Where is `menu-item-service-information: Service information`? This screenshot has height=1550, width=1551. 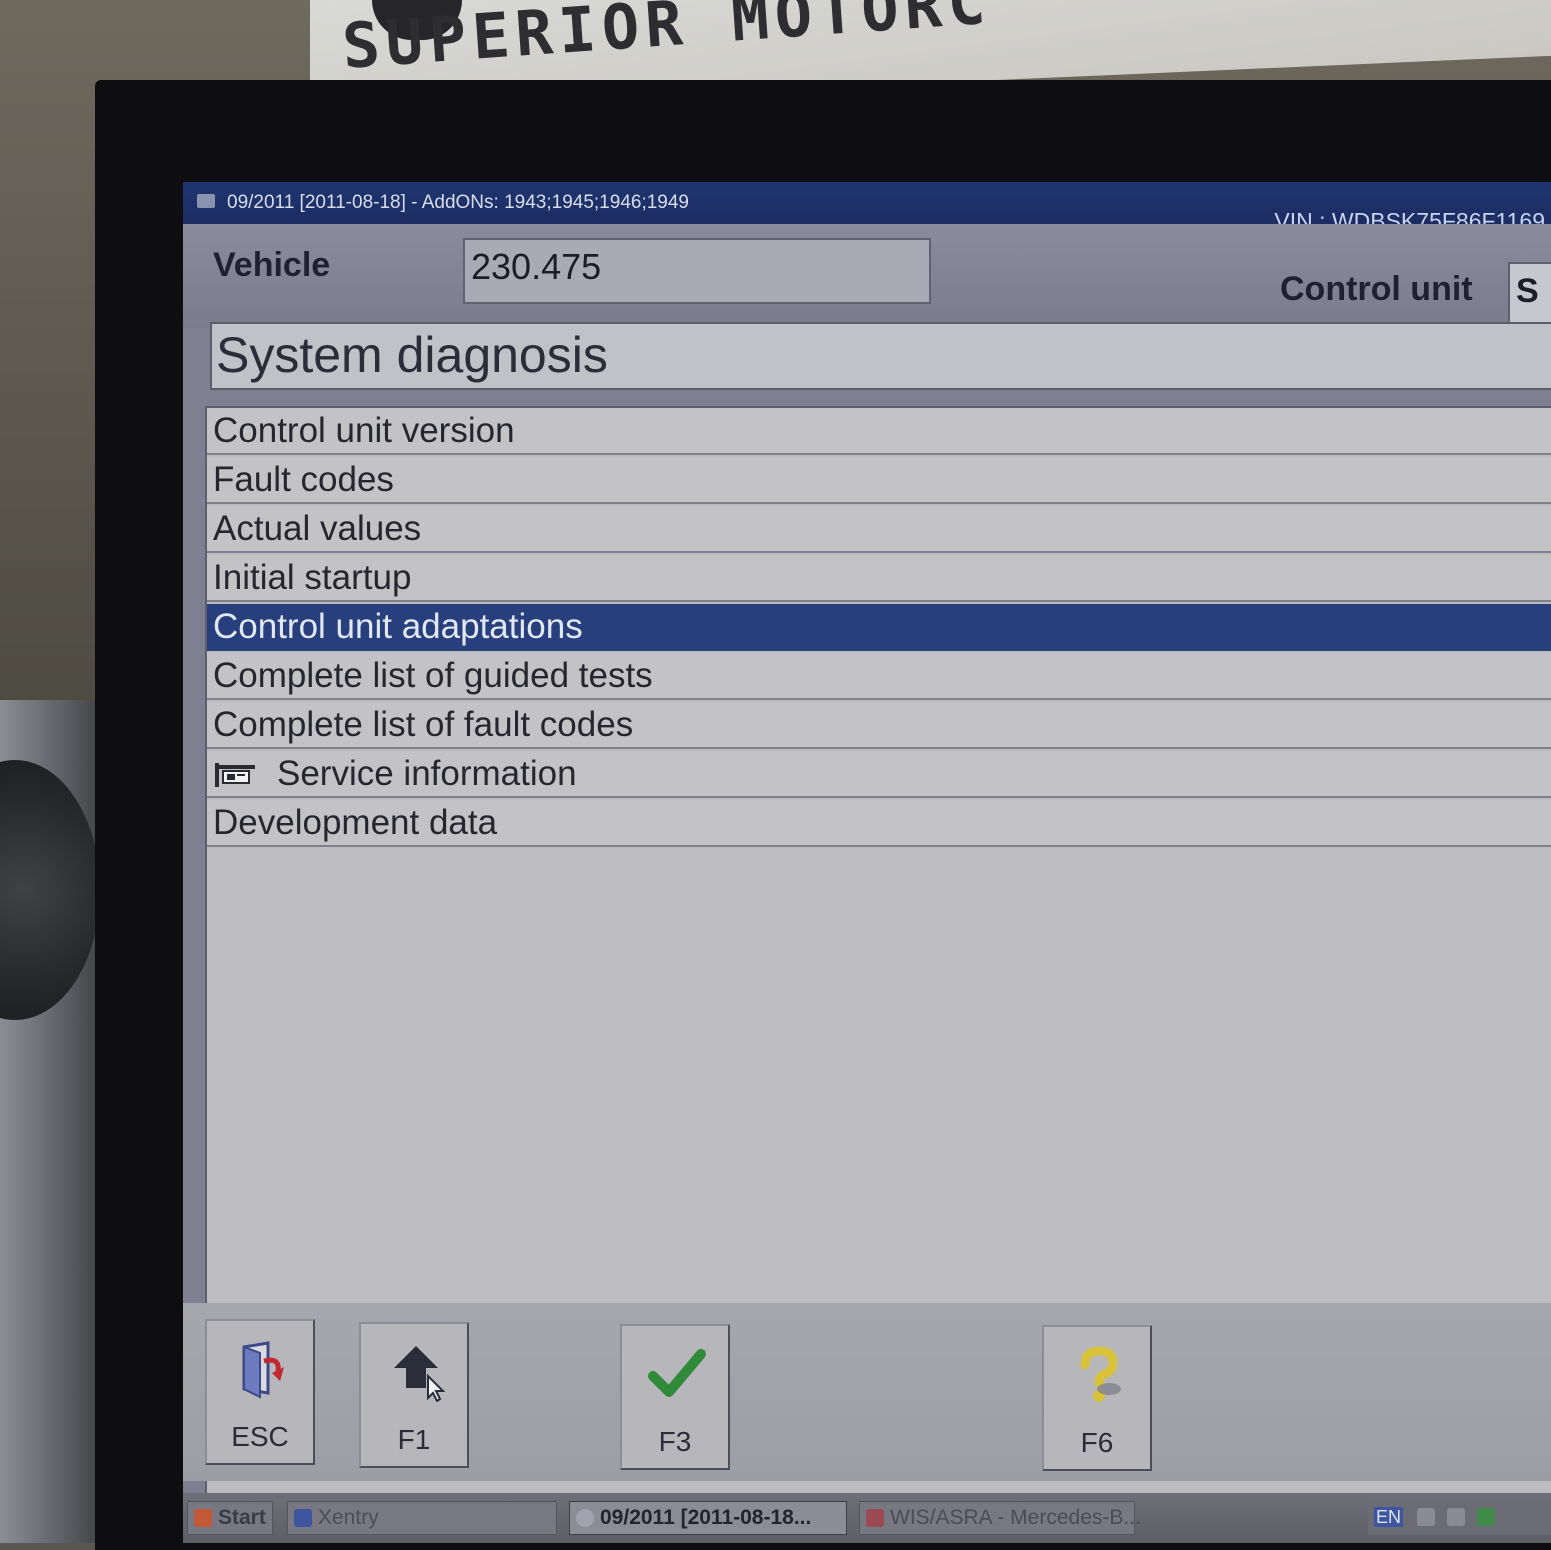
menu-item-service-information: Service information is located at coordinates (879, 774).